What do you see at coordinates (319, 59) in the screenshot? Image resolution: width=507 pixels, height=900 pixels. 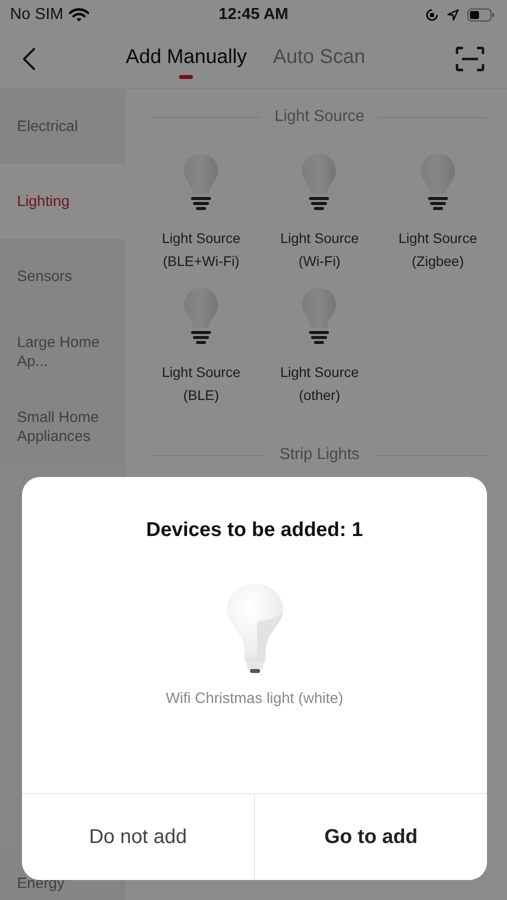 I see `tab: Auto Scan` at bounding box center [319, 59].